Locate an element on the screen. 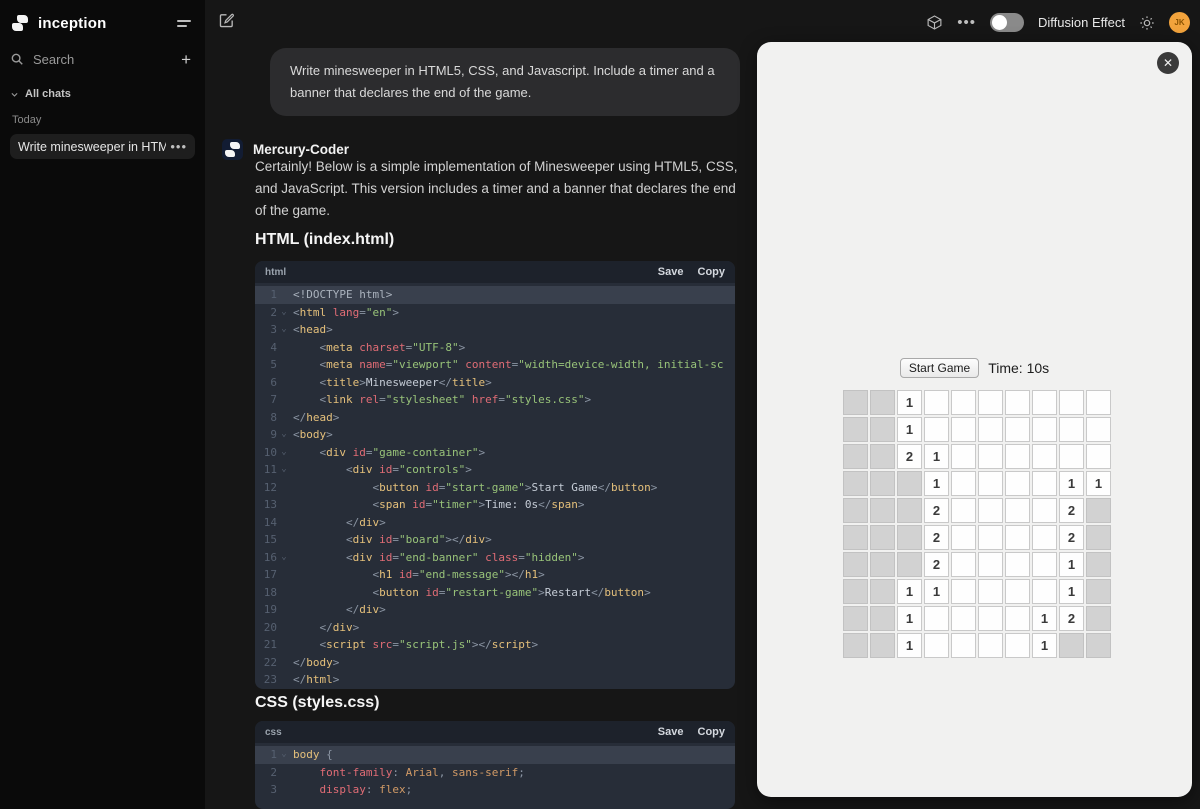  new-chat-button: + is located at coordinates (186, 59).